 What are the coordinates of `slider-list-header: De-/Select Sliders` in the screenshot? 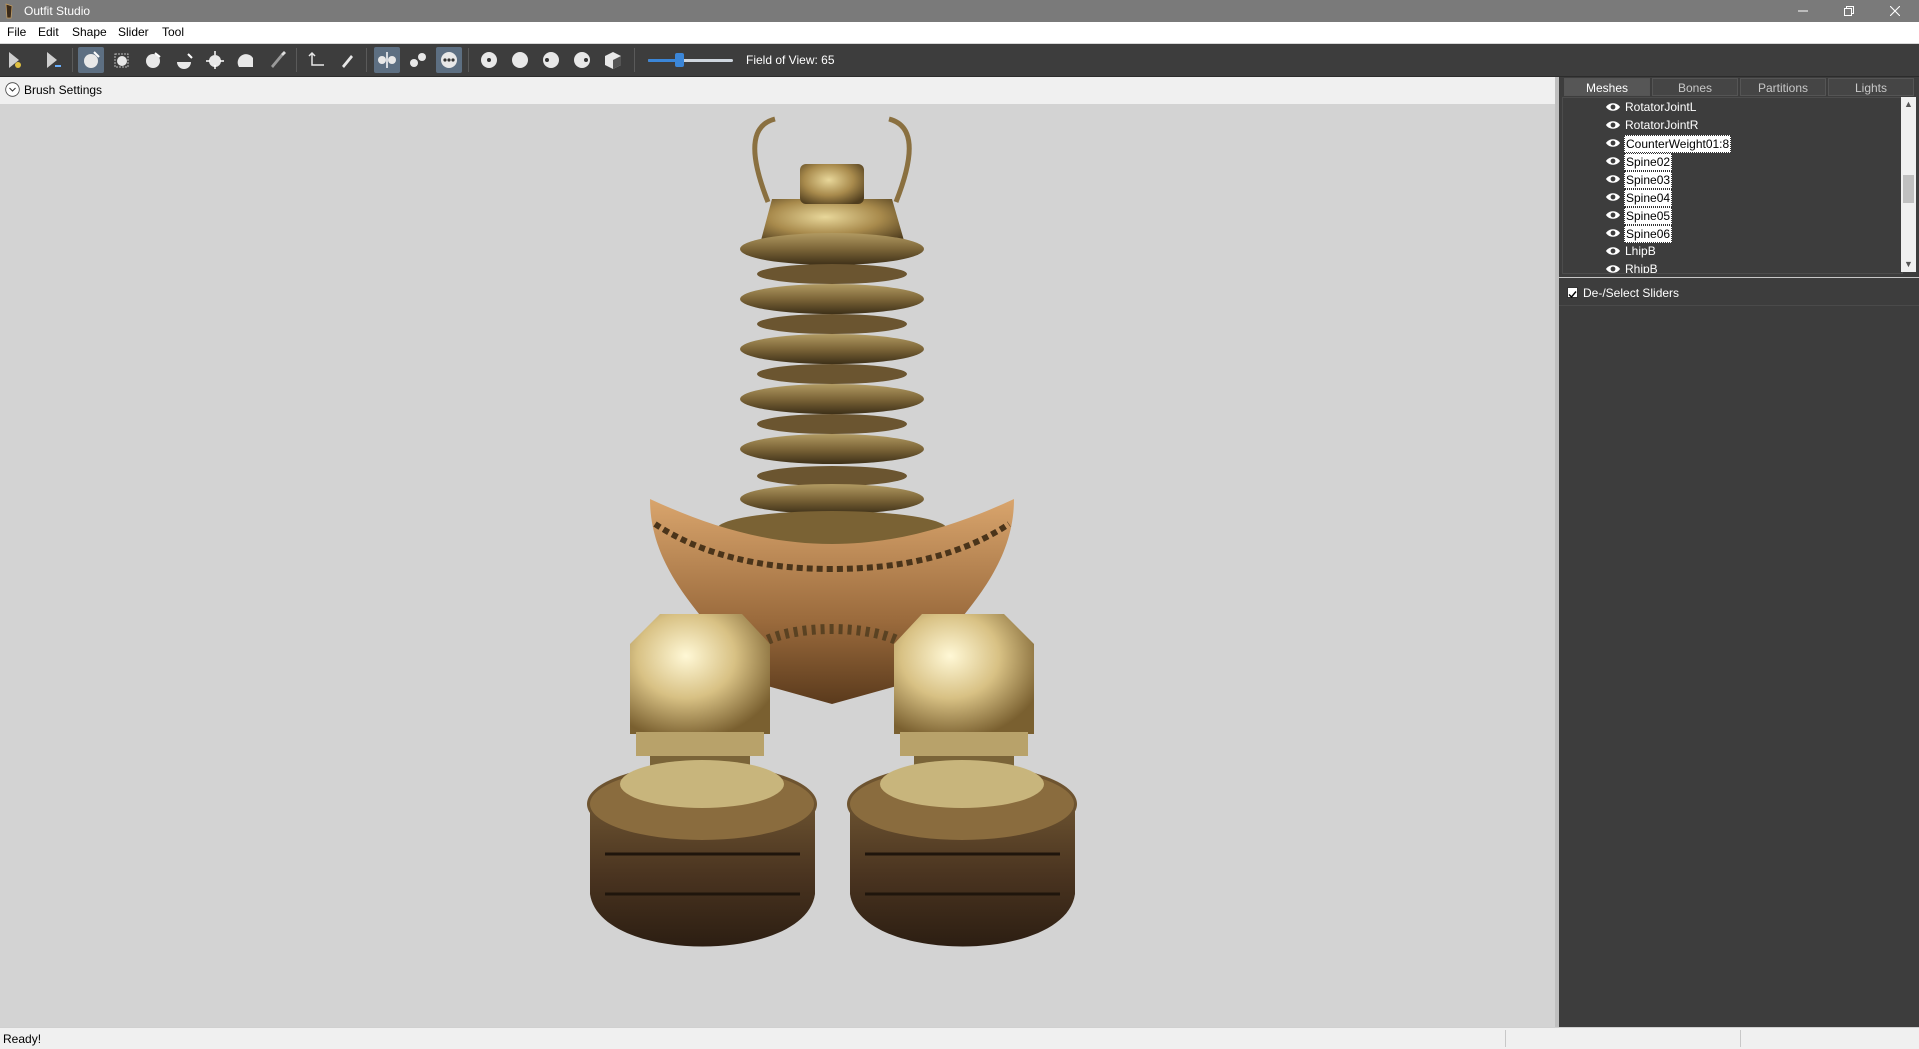 It's located at (1739, 293).